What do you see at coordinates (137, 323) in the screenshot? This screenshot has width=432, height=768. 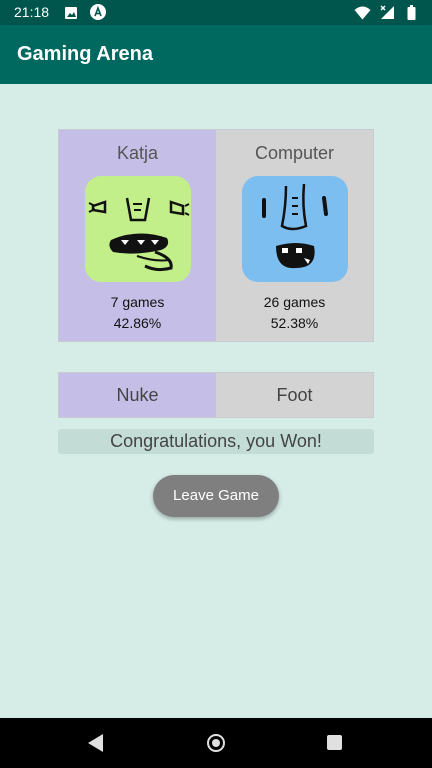 I see `player-percent: 42.86%` at bounding box center [137, 323].